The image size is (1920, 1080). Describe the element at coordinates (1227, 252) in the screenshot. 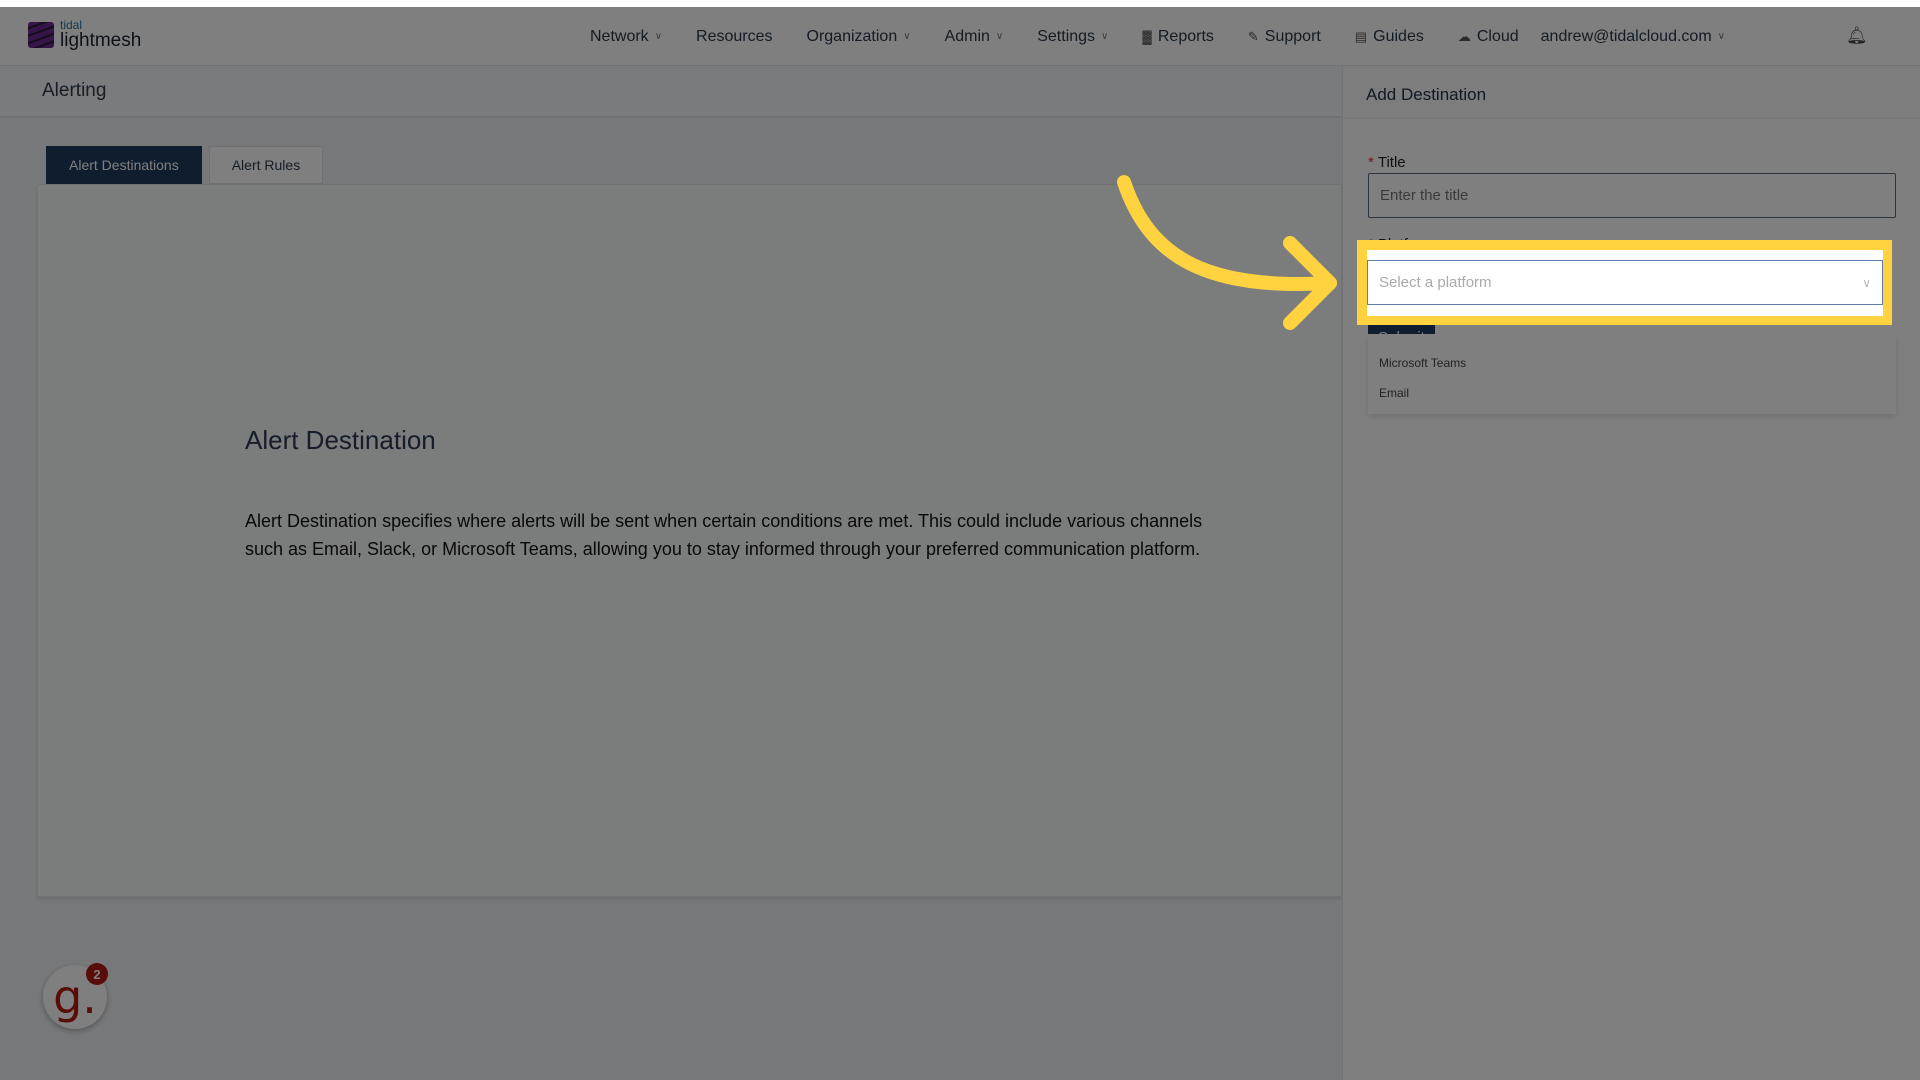

I see `pointer-arrow-icon` at that location.